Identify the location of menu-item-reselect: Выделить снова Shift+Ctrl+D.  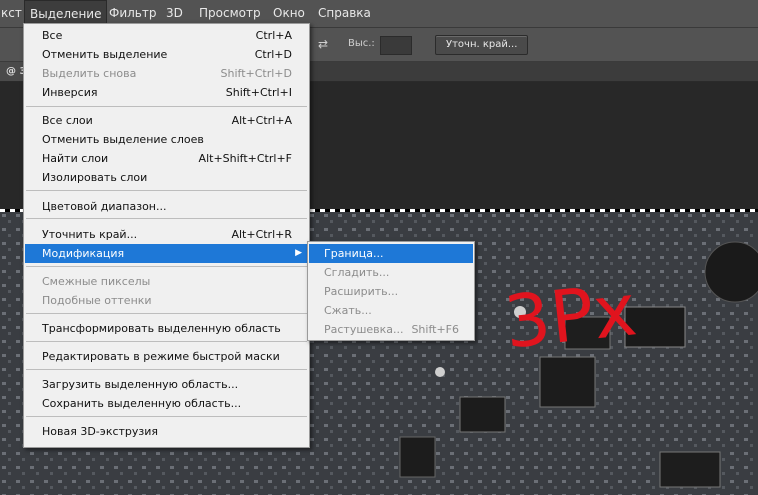
(166, 73).